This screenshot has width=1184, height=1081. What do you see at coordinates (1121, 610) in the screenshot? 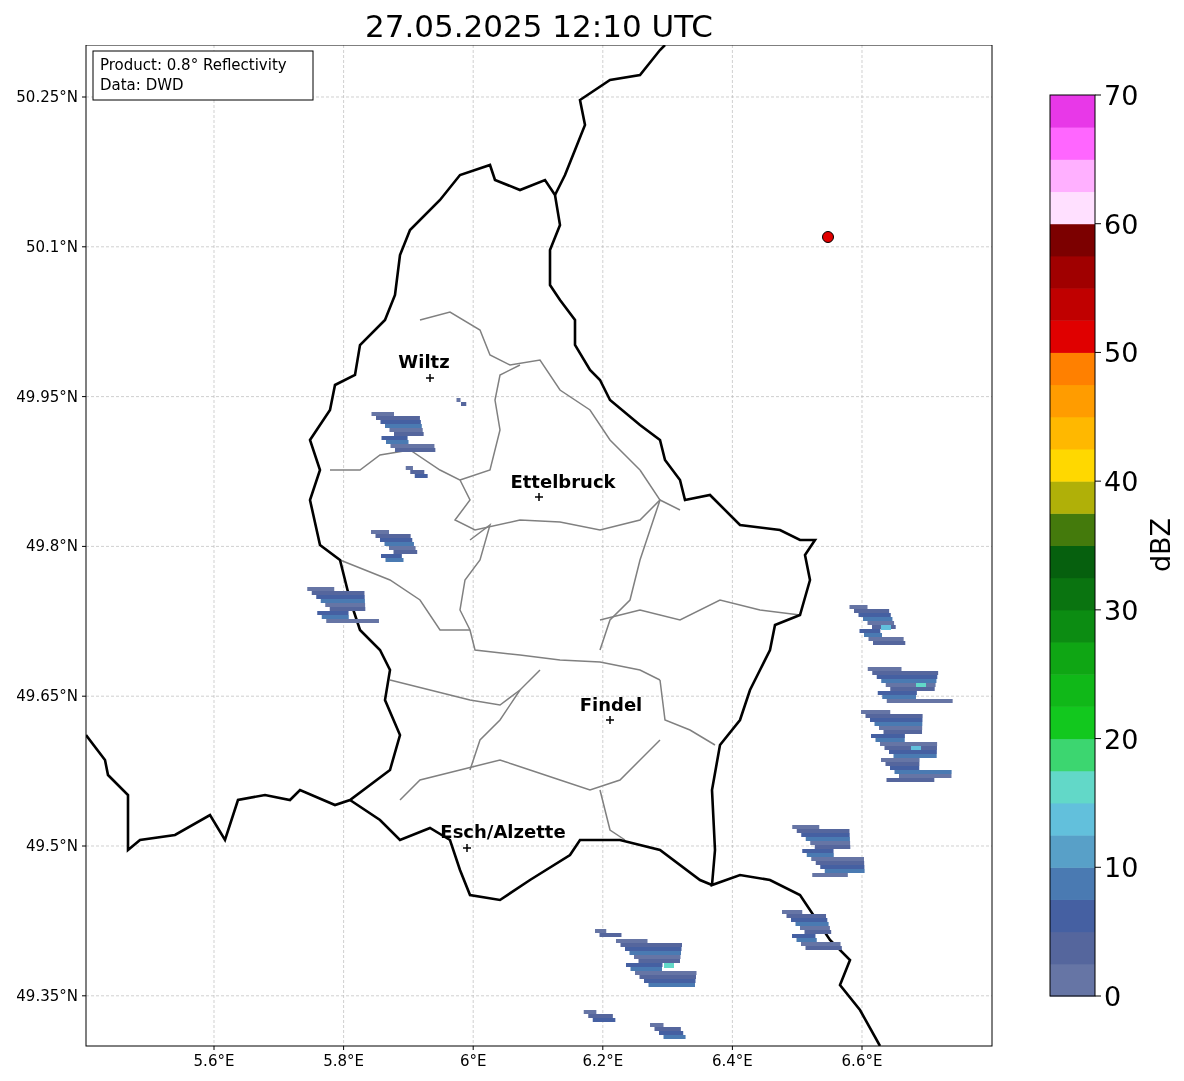
I see `colorbar-tick-label: 30` at bounding box center [1121, 610].